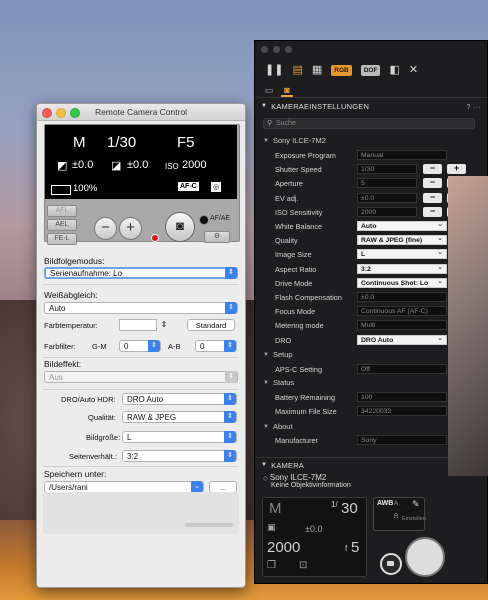  Describe the element at coordinates (271, 527) in the screenshot. I see `ev-icon: ▣` at that location.